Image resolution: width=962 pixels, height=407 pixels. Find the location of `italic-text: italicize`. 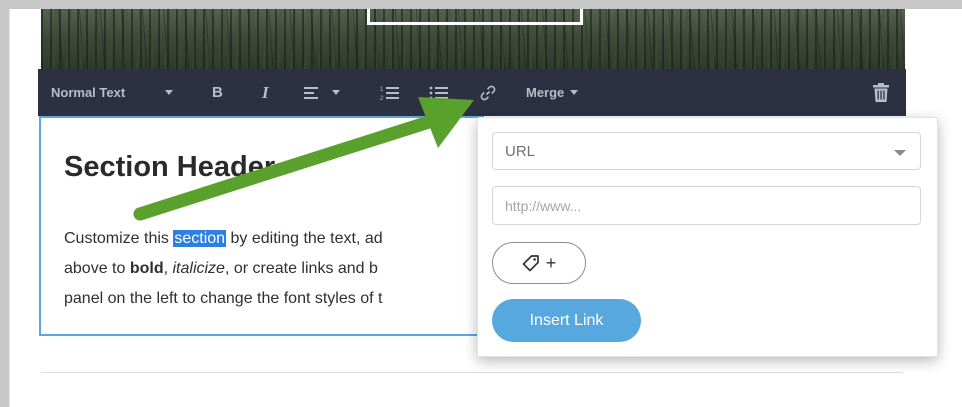

italic-text: italicize is located at coordinates (198, 268).